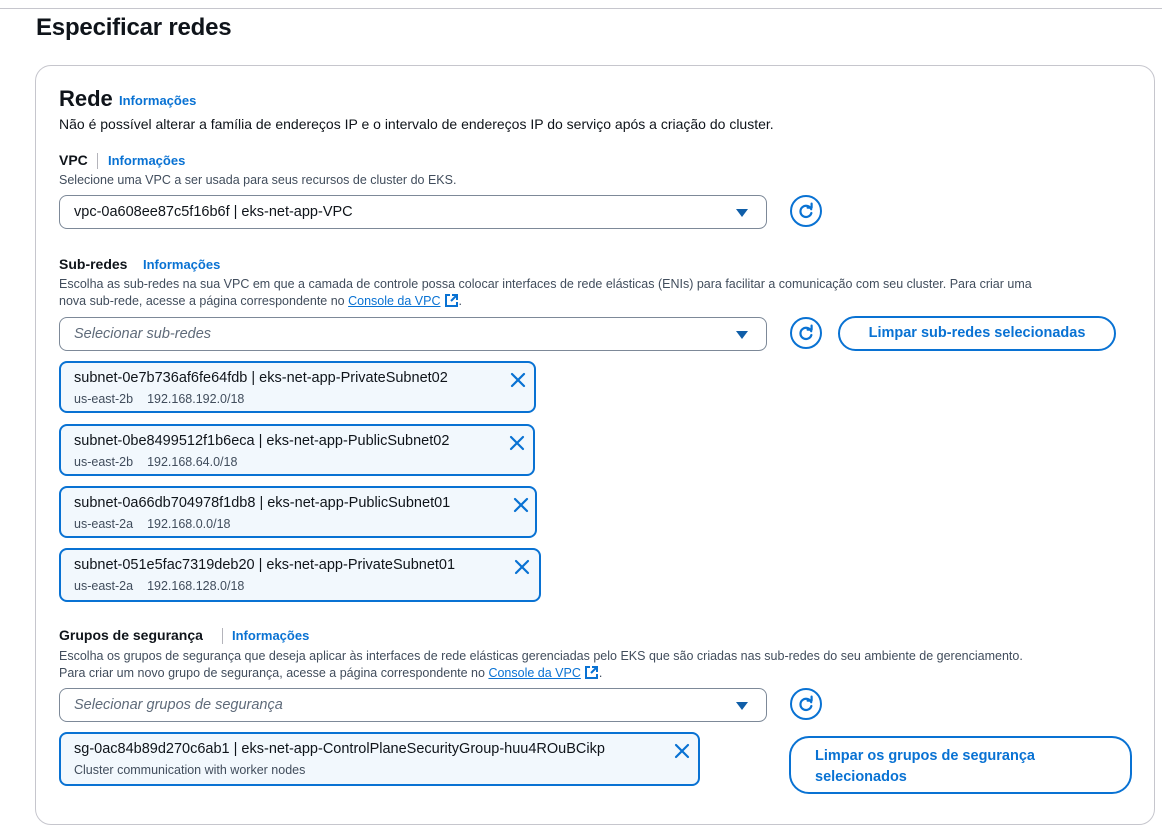  Describe the element at coordinates (131, 635) in the screenshot. I see `security-groups-label: Grupos de segurança` at that location.